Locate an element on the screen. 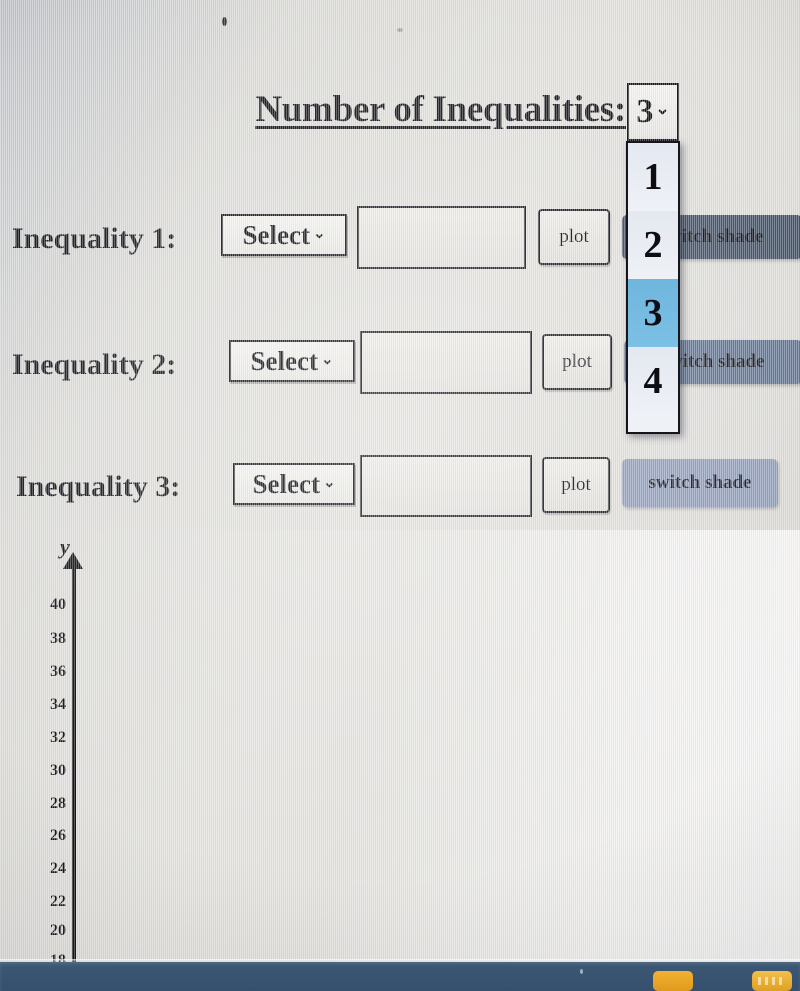 The height and width of the screenshot is (991, 800). dust-speck is located at coordinates (224, 21).